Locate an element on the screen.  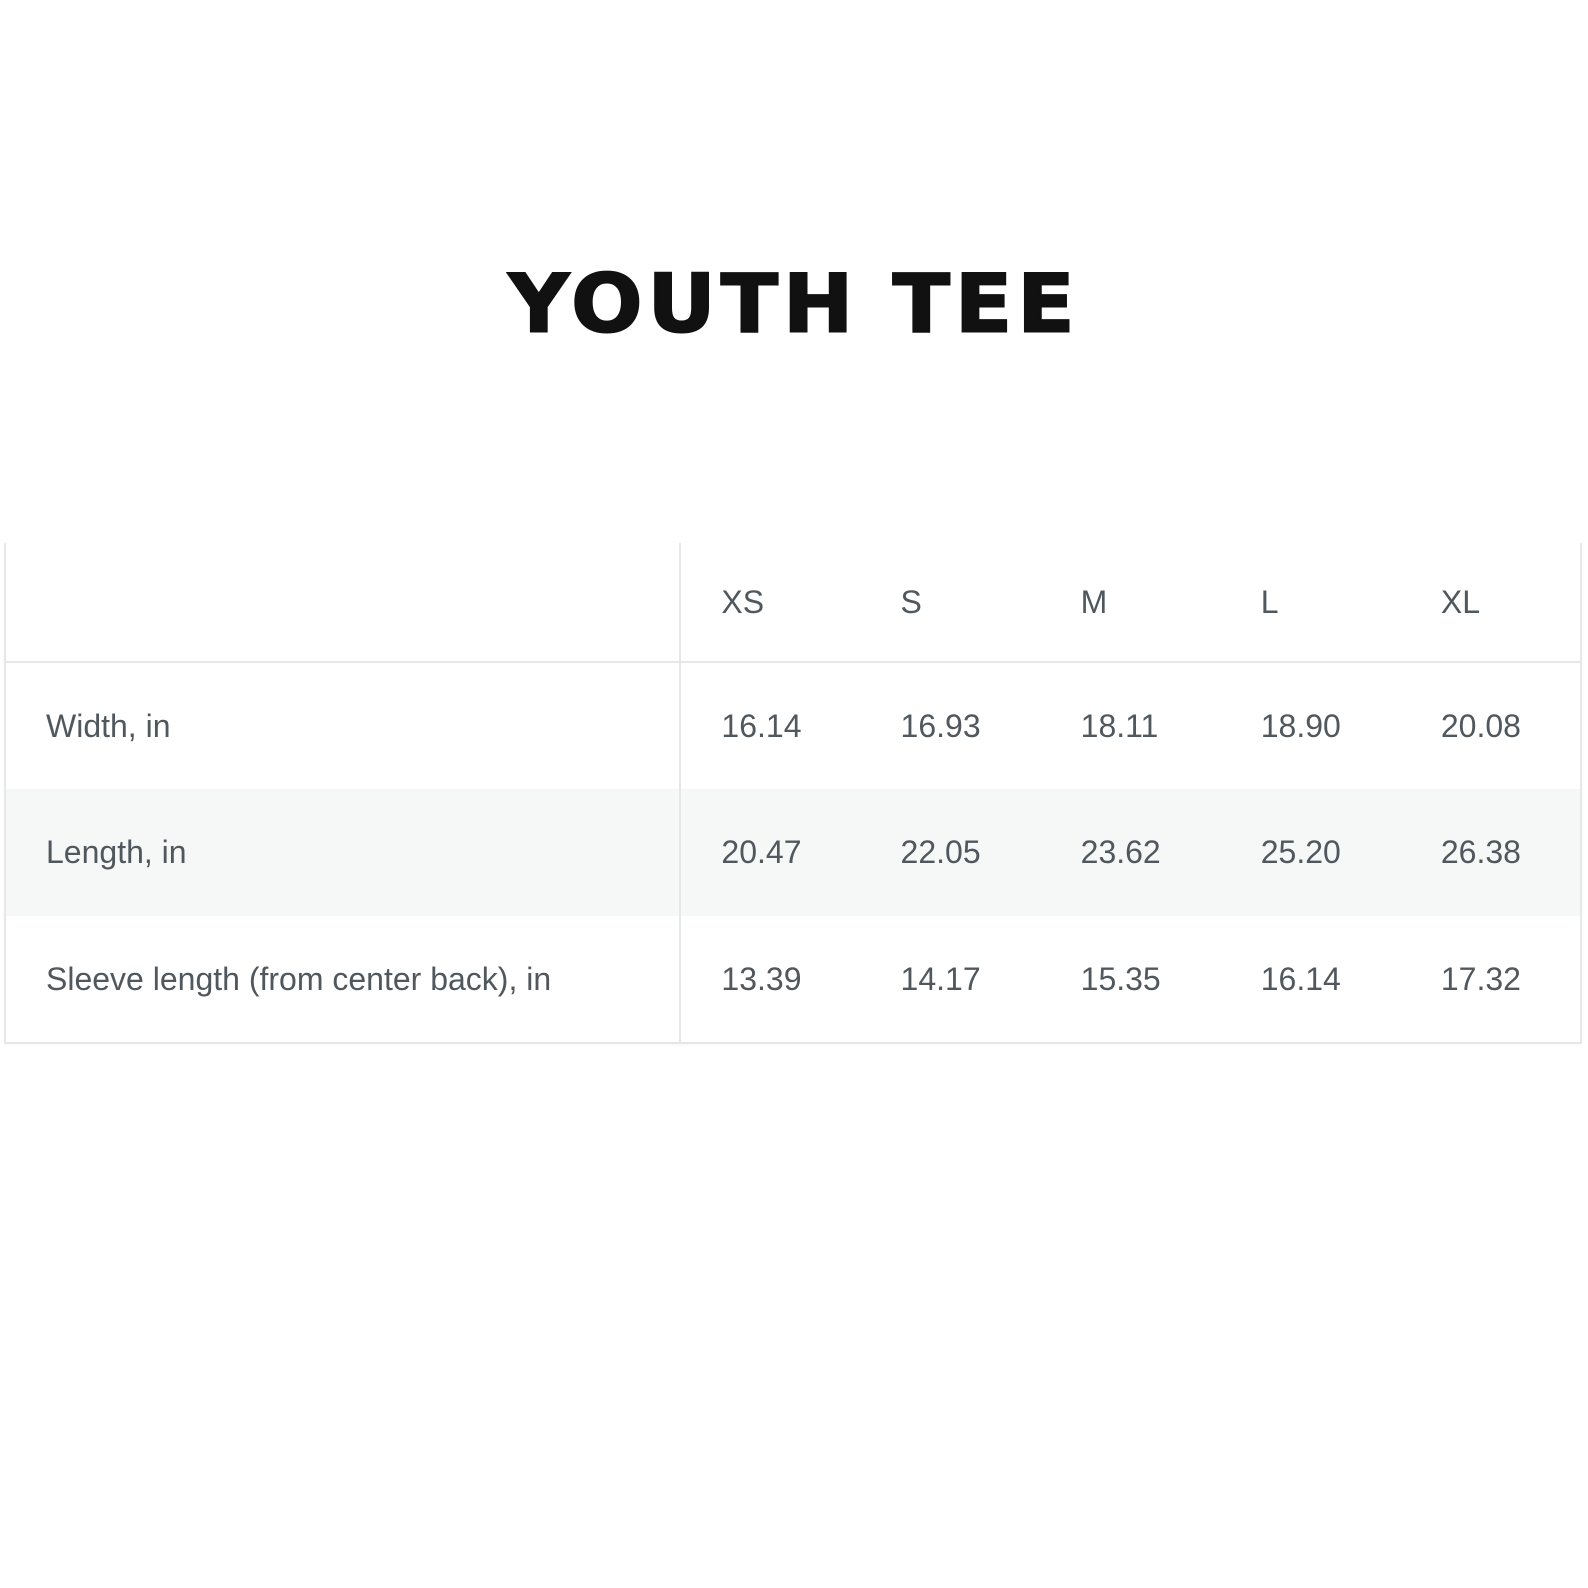
header-size-m: M is located at coordinates (1130, 603).